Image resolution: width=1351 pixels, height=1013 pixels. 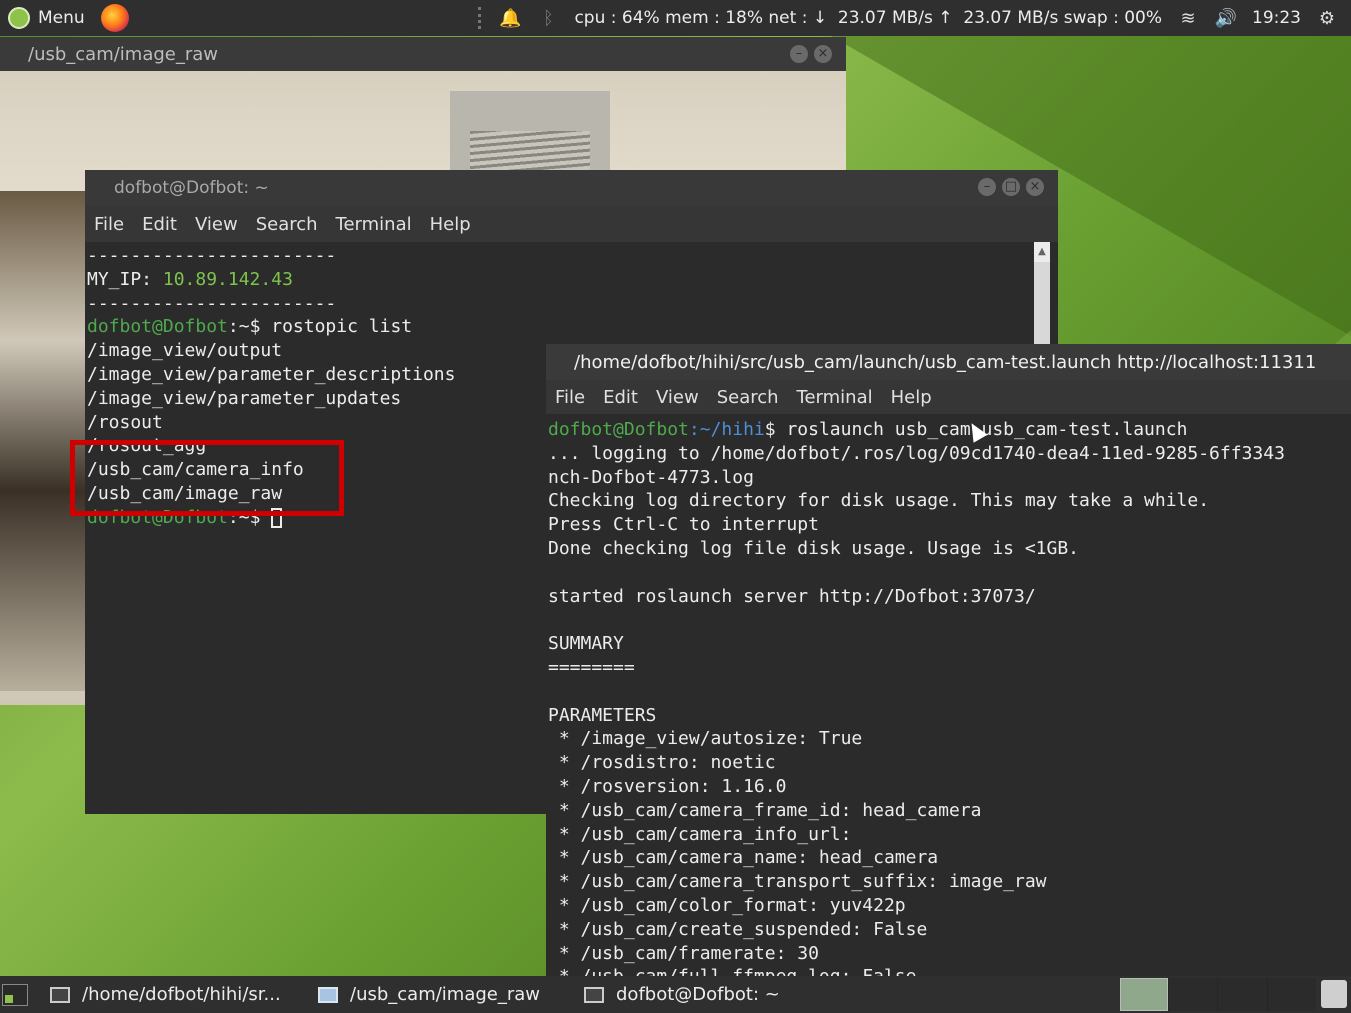 I want to click on scroll-up-arrow-icon: ▲, so click(x=1042, y=252).